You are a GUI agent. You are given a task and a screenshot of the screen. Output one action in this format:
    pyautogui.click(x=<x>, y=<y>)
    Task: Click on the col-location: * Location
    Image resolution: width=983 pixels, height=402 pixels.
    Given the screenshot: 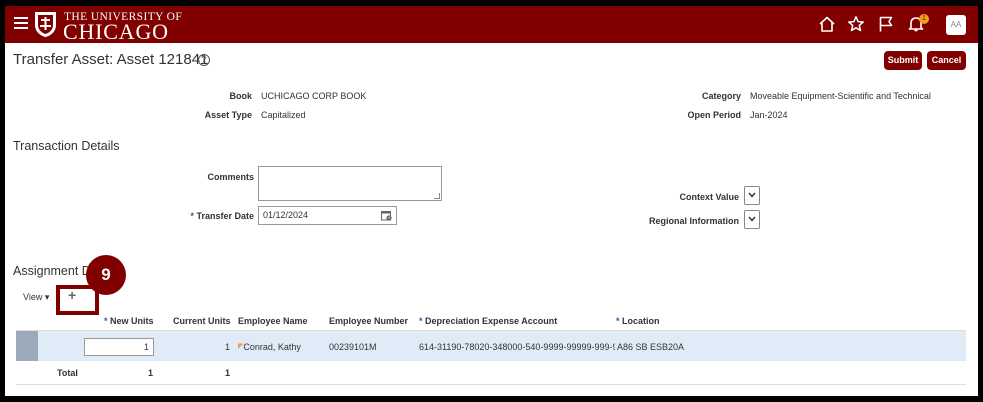 What is the action you would take?
    pyautogui.click(x=638, y=321)
    